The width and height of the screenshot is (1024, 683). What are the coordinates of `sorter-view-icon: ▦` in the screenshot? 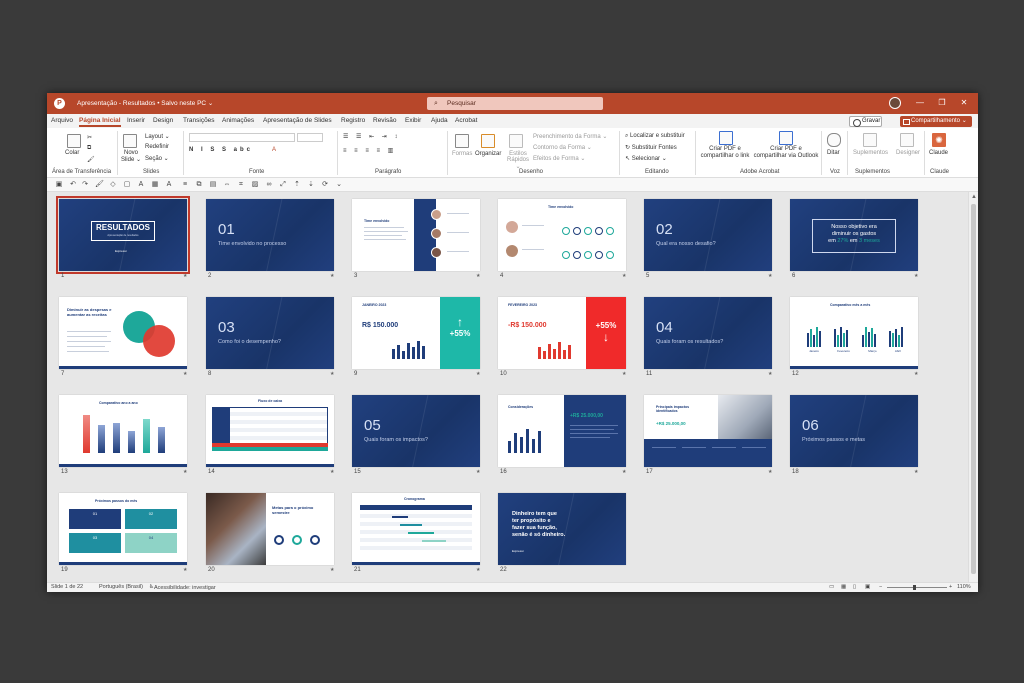 It's located at (843, 587).